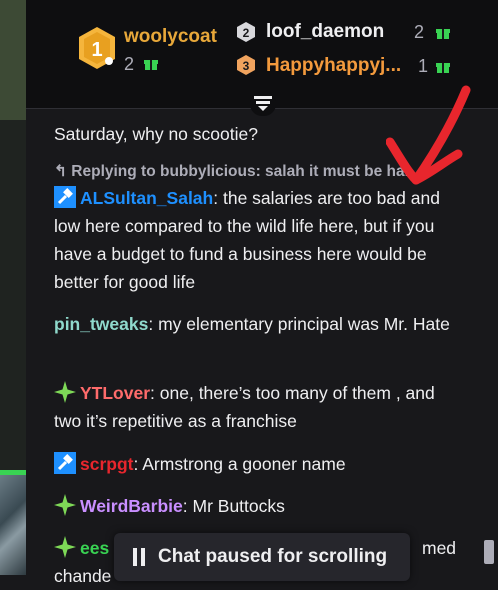 This screenshot has width=498, height=590. I want to click on leader-2-count: 2, so click(419, 32).